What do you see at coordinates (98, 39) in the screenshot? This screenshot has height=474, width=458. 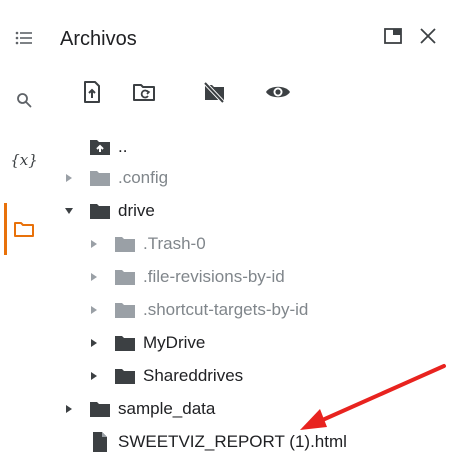 I see `panel-title: Archivos` at bounding box center [98, 39].